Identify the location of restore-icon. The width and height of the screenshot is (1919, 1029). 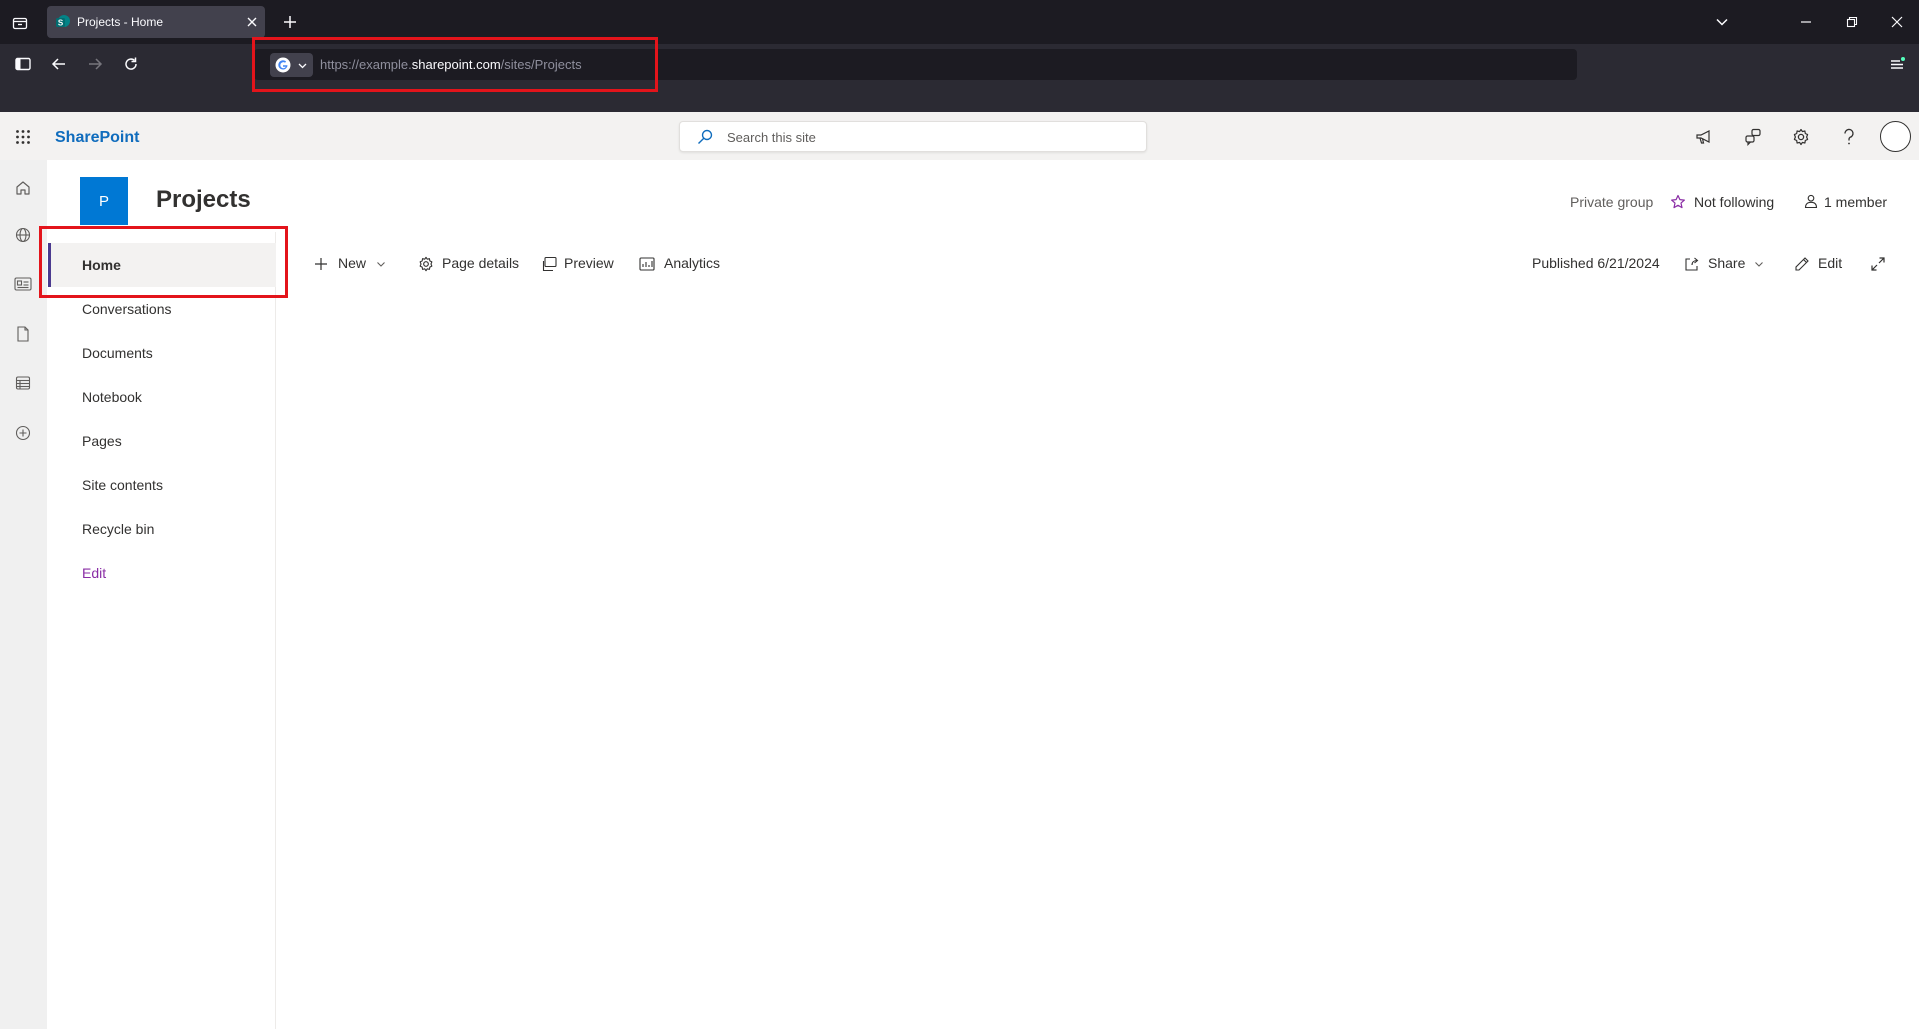
(1852, 22).